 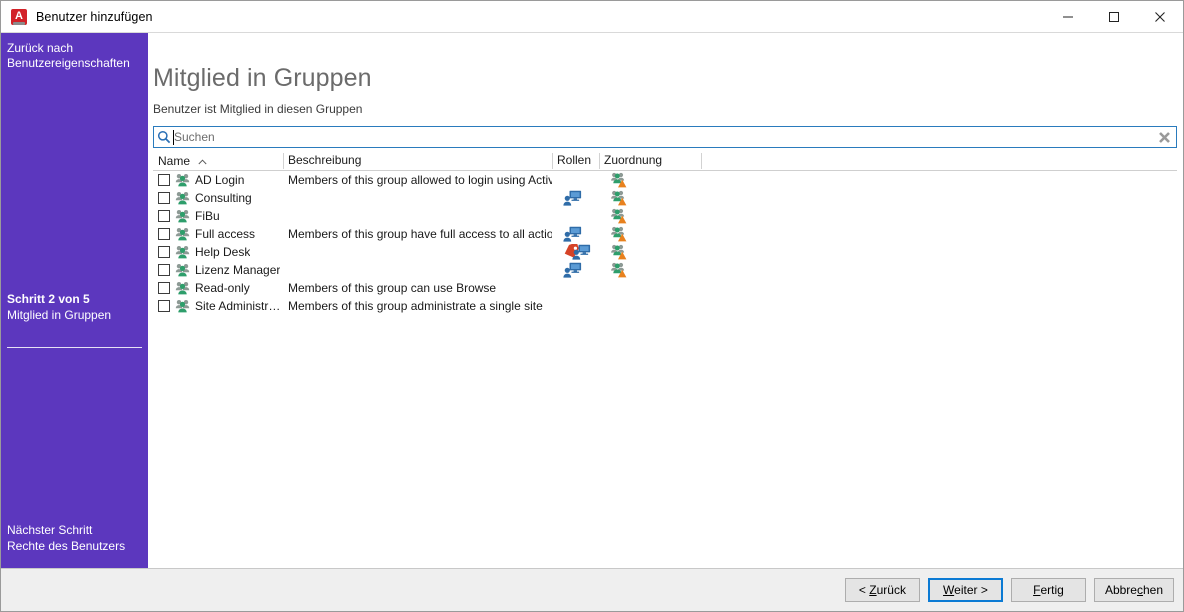 I want to click on sort-ascending-icon, so click(x=202, y=161).